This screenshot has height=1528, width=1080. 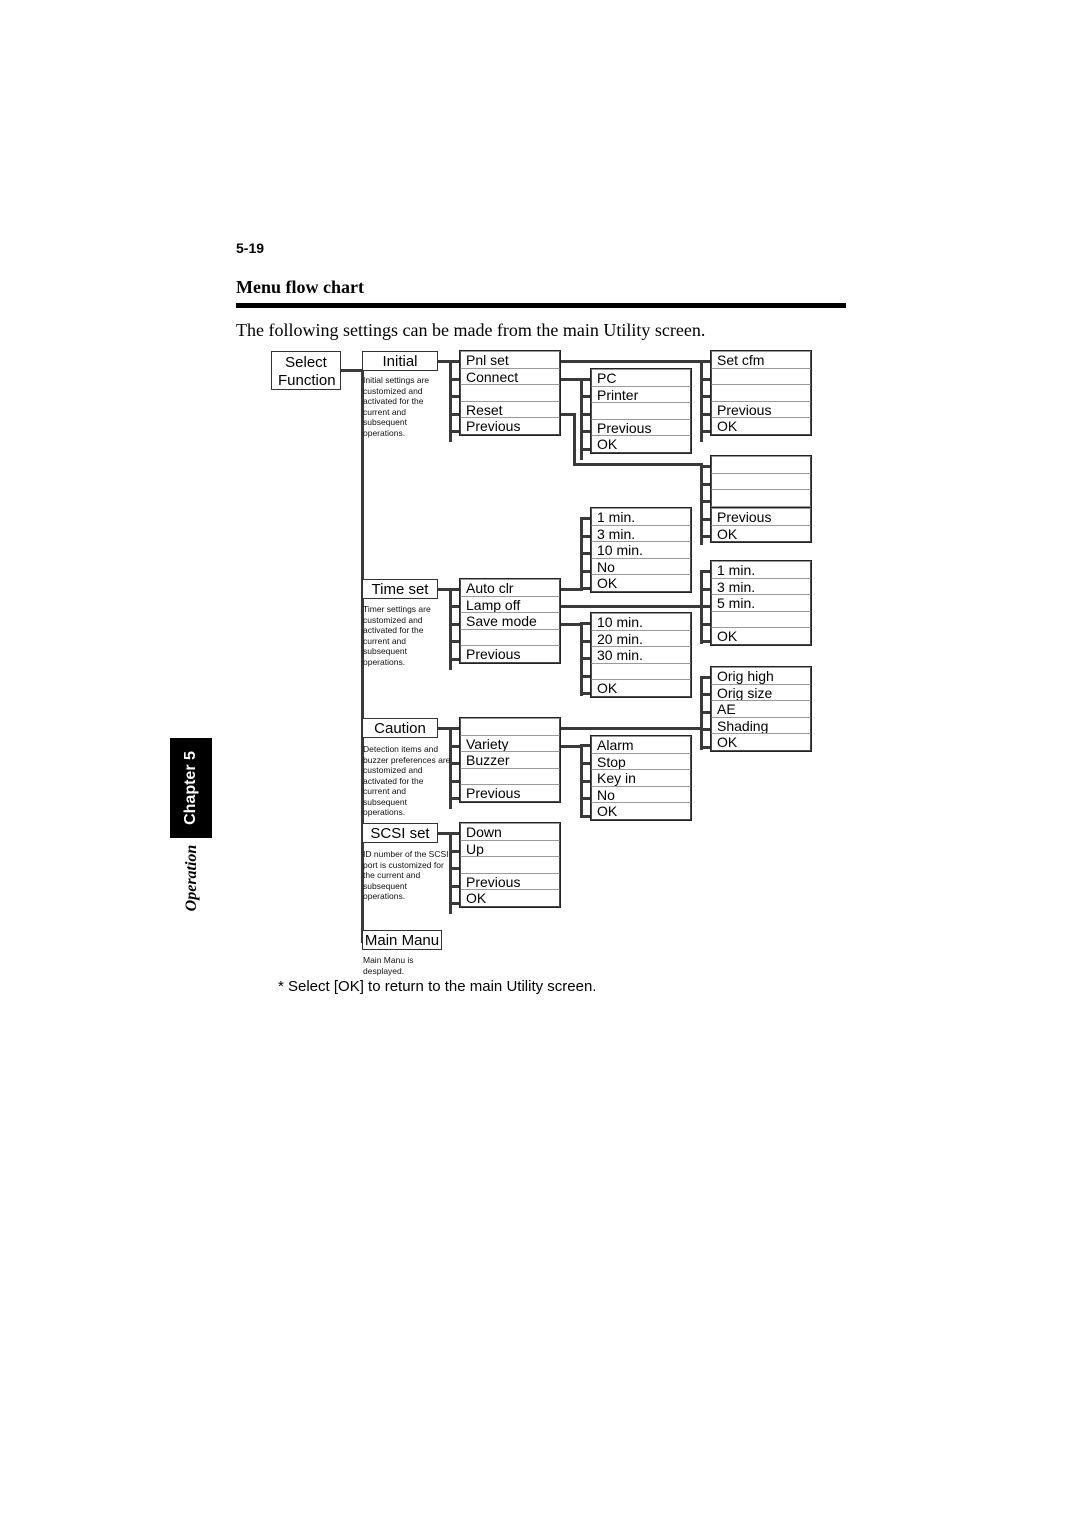 I want to click on menu-column-set-cfm: Set cfm Previous OK, so click(x=761, y=393).